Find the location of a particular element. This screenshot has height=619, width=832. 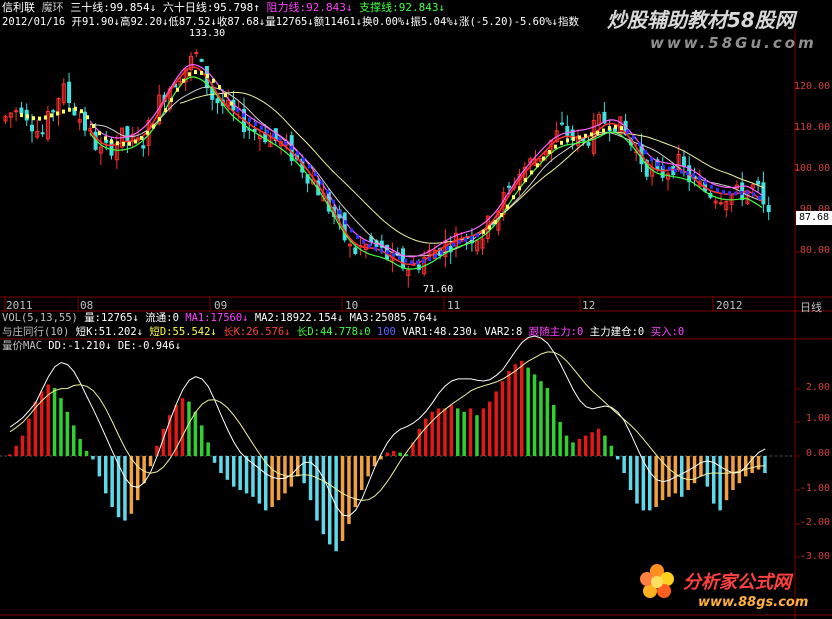

current-price-tag: 87.68 is located at coordinates (814, 218).